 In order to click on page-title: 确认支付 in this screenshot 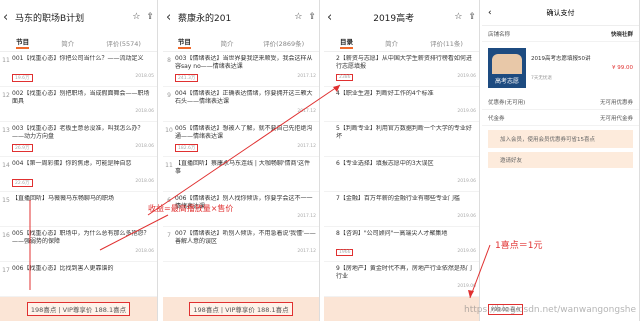, I will do `click(560, 12)`.